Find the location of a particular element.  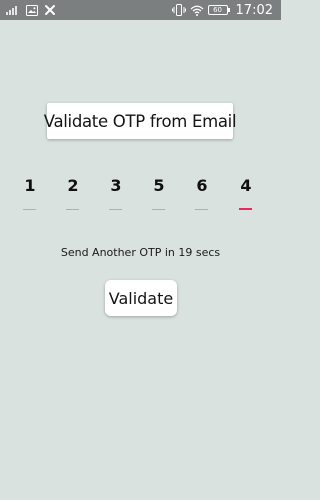

otp-digit-field-3: 3 is located at coordinates (116, 196).